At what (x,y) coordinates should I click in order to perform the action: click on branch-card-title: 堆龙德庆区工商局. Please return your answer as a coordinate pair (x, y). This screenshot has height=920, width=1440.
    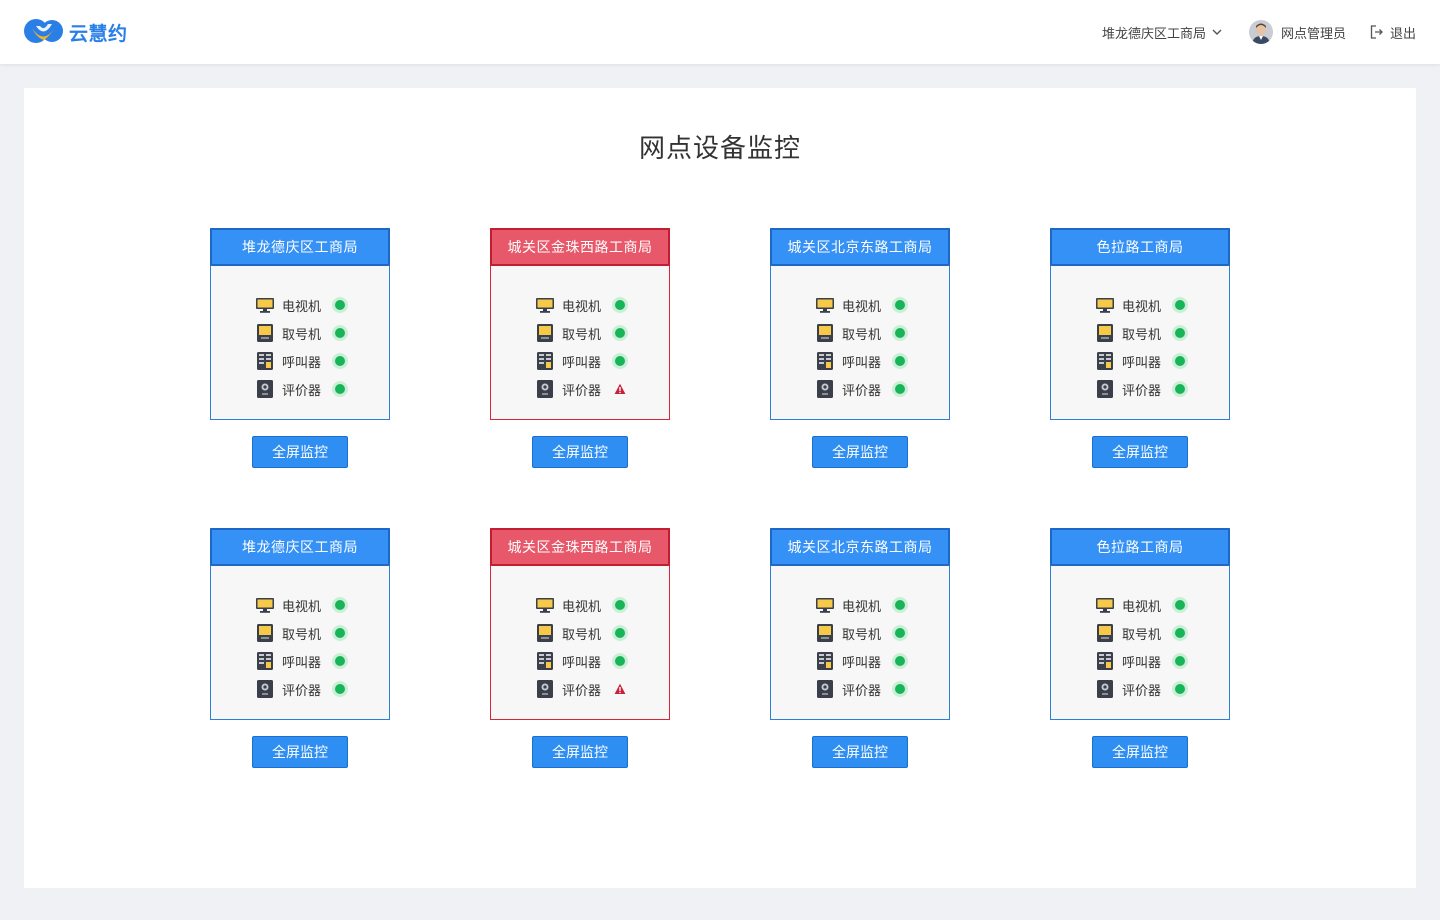
    Looking at the image, I should click on (300, 247).